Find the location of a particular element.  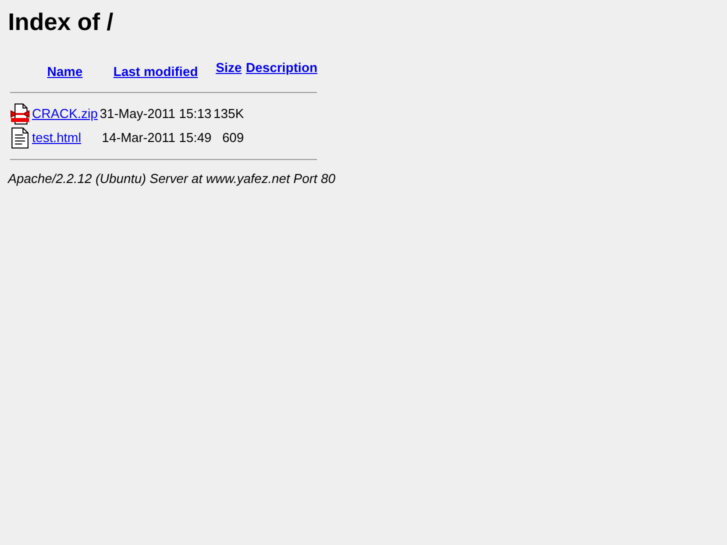

file-size: 135K is located at coordinates (229, 113).